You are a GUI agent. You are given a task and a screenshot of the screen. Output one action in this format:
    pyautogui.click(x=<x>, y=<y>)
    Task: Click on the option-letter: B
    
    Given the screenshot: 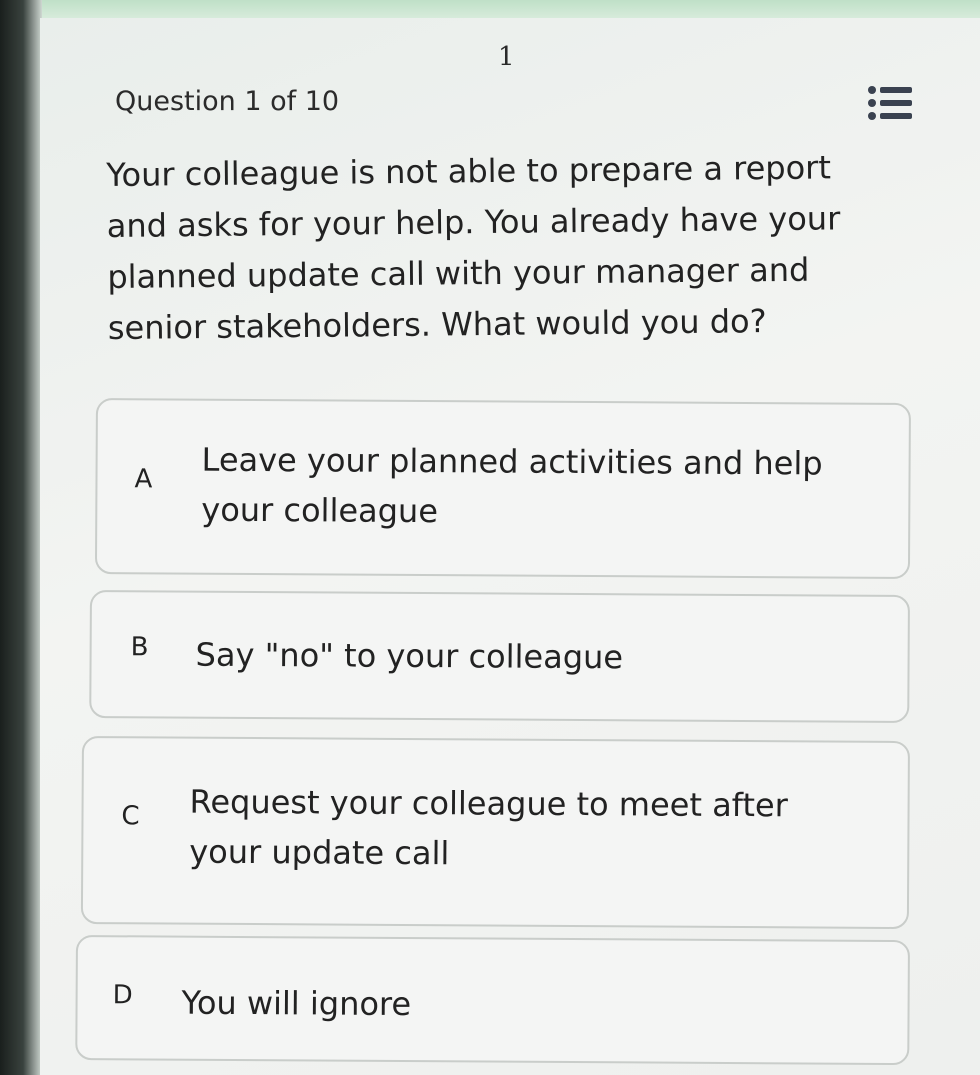 What is the action you would take?
    pyautogui.click(x=139, y=647)
    